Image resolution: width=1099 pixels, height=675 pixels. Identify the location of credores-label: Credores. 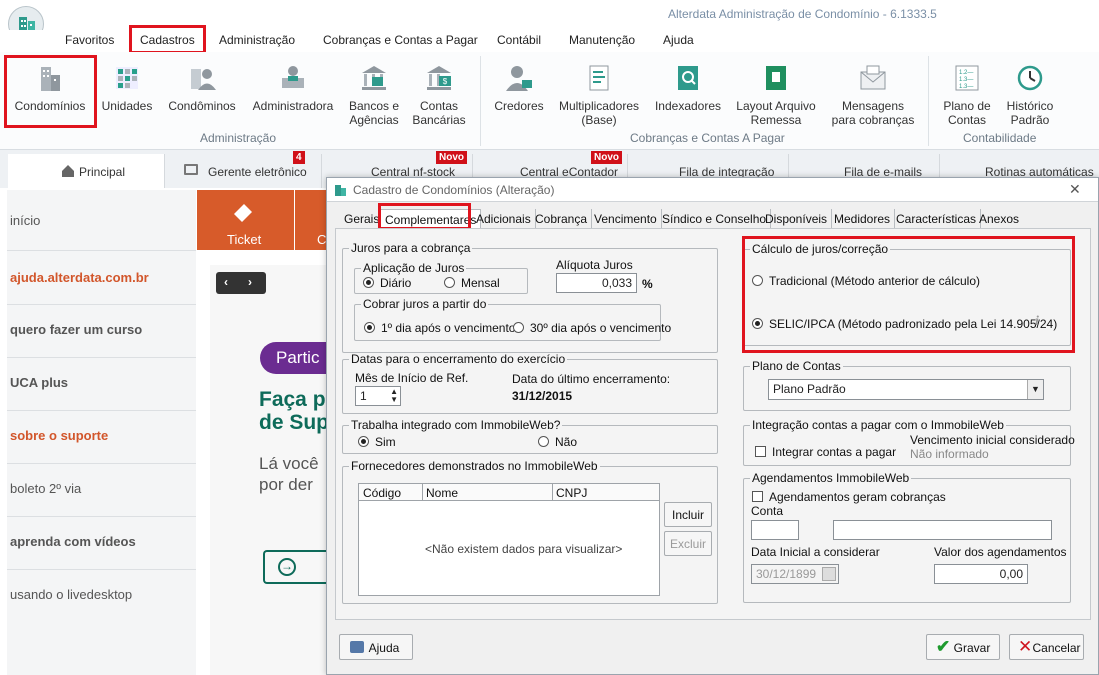
(519, 106).